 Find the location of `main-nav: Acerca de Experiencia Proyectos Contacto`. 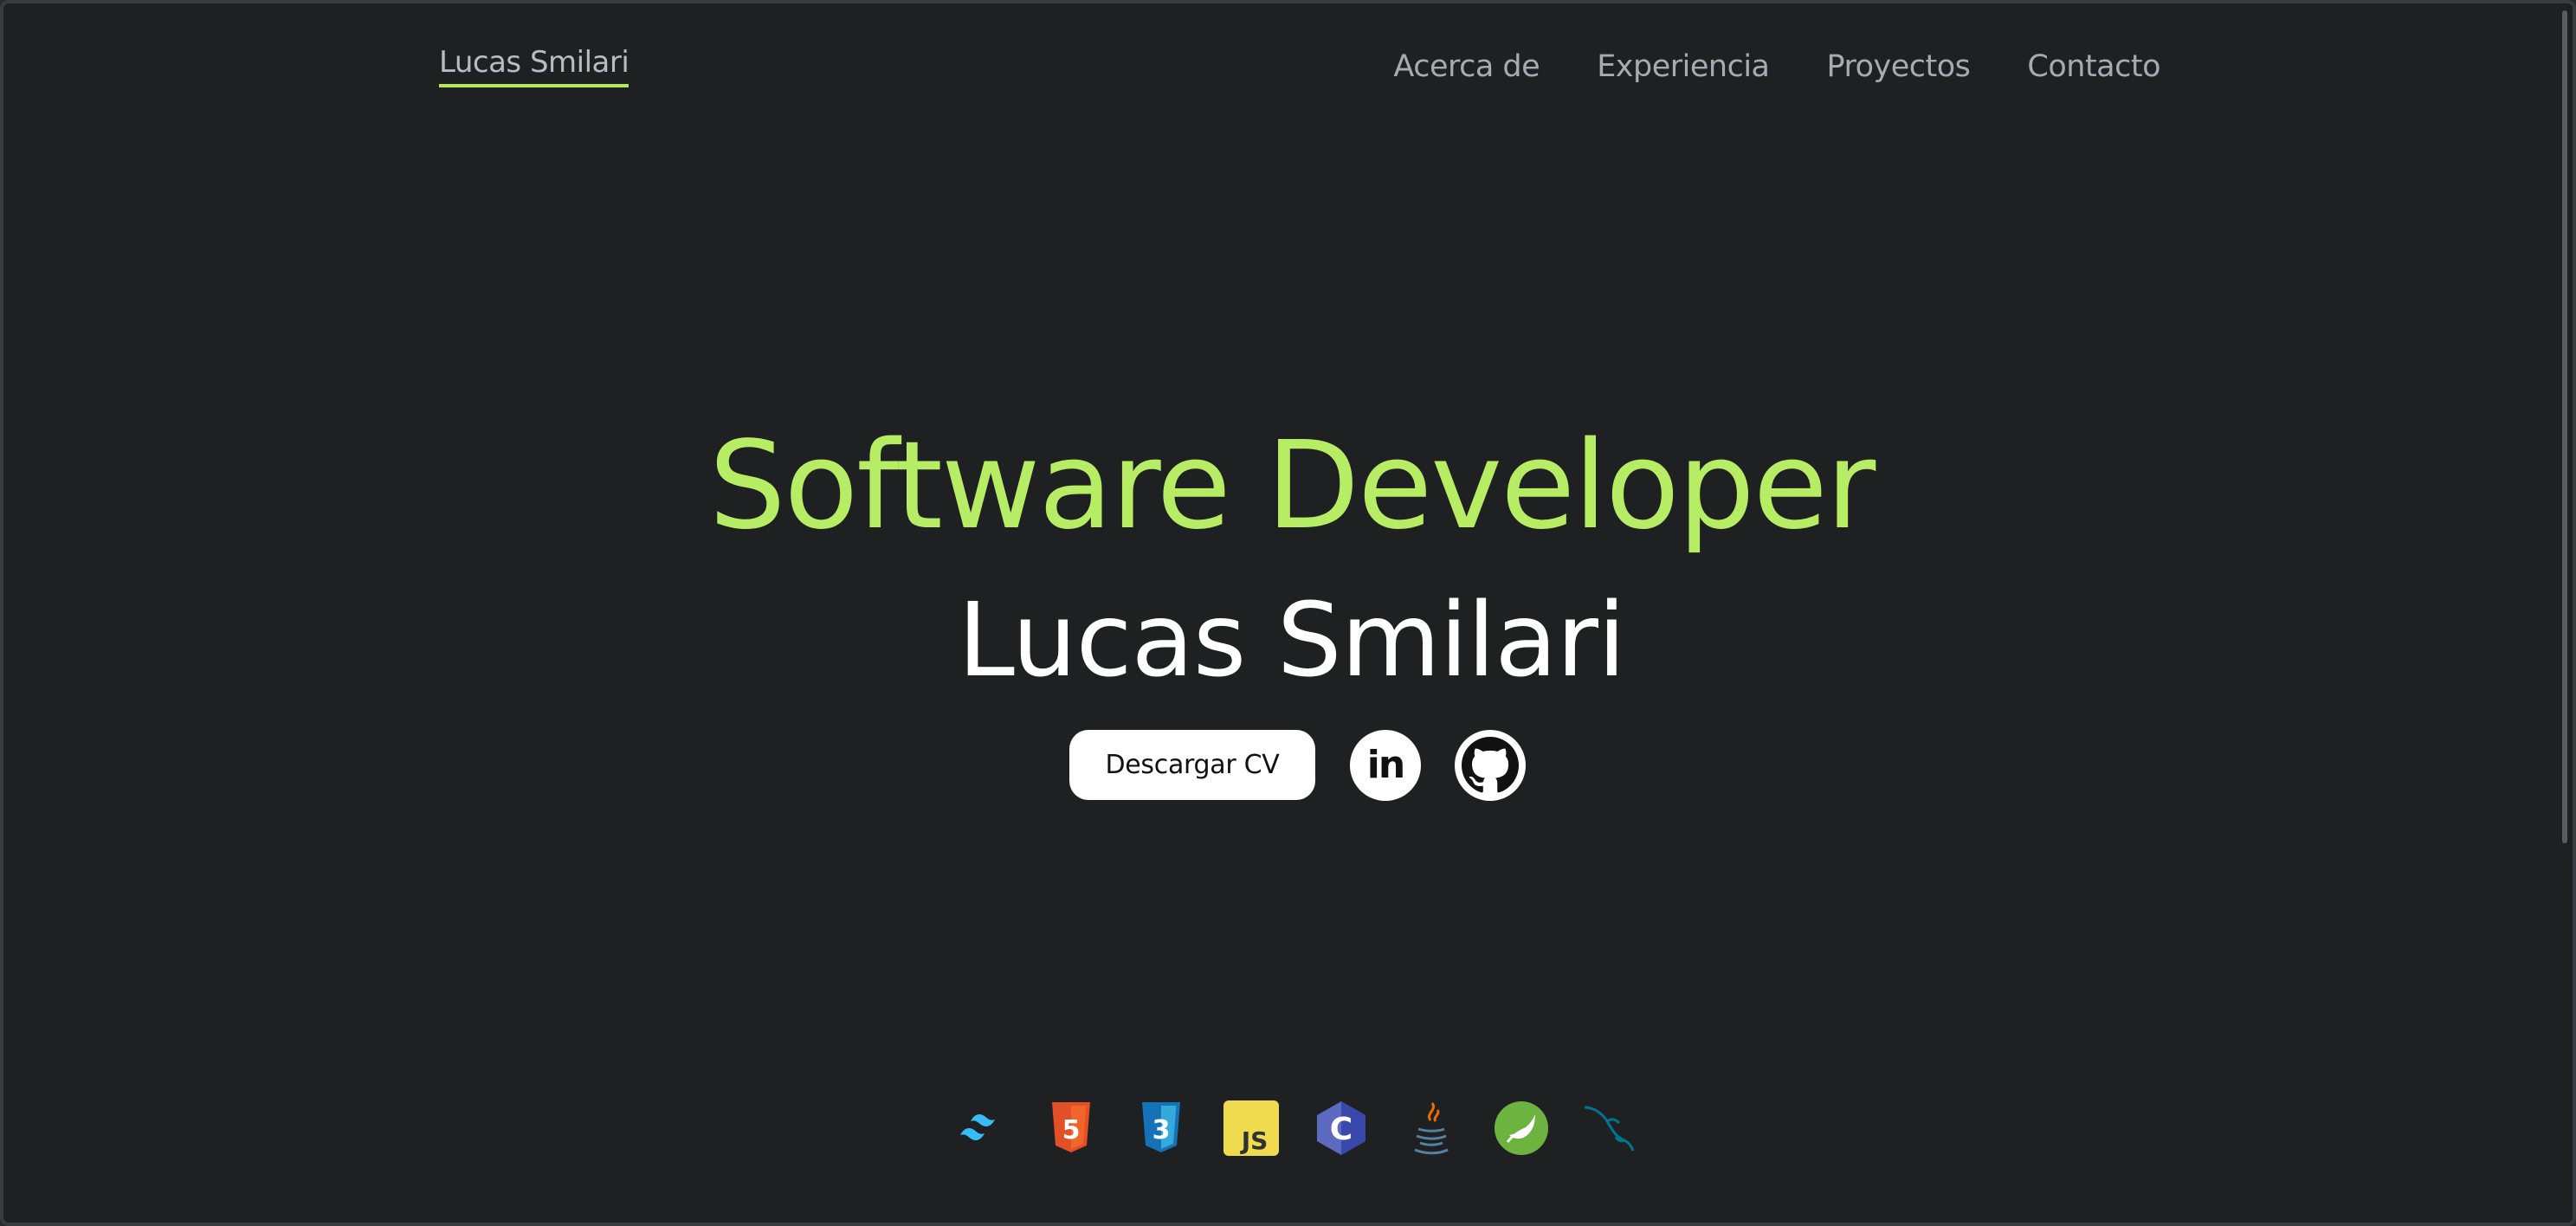

main-nav: Acerca de Experiencia Proyectos Contacto is located at coordinates (1776, 67).